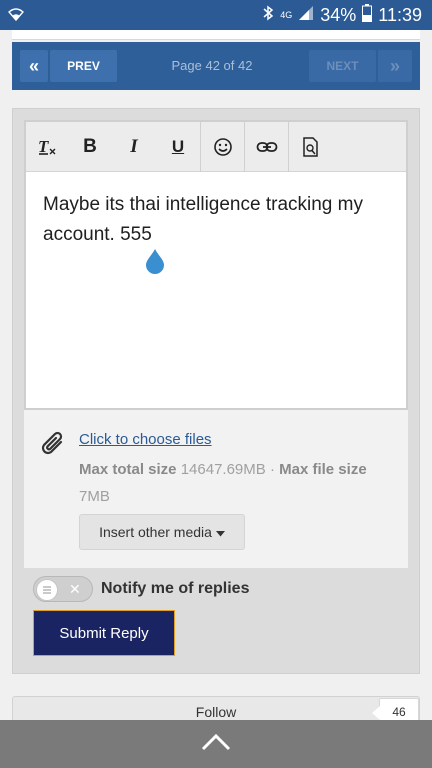  I want to click on insert-media-label: Insert other media, so click(155, 532).